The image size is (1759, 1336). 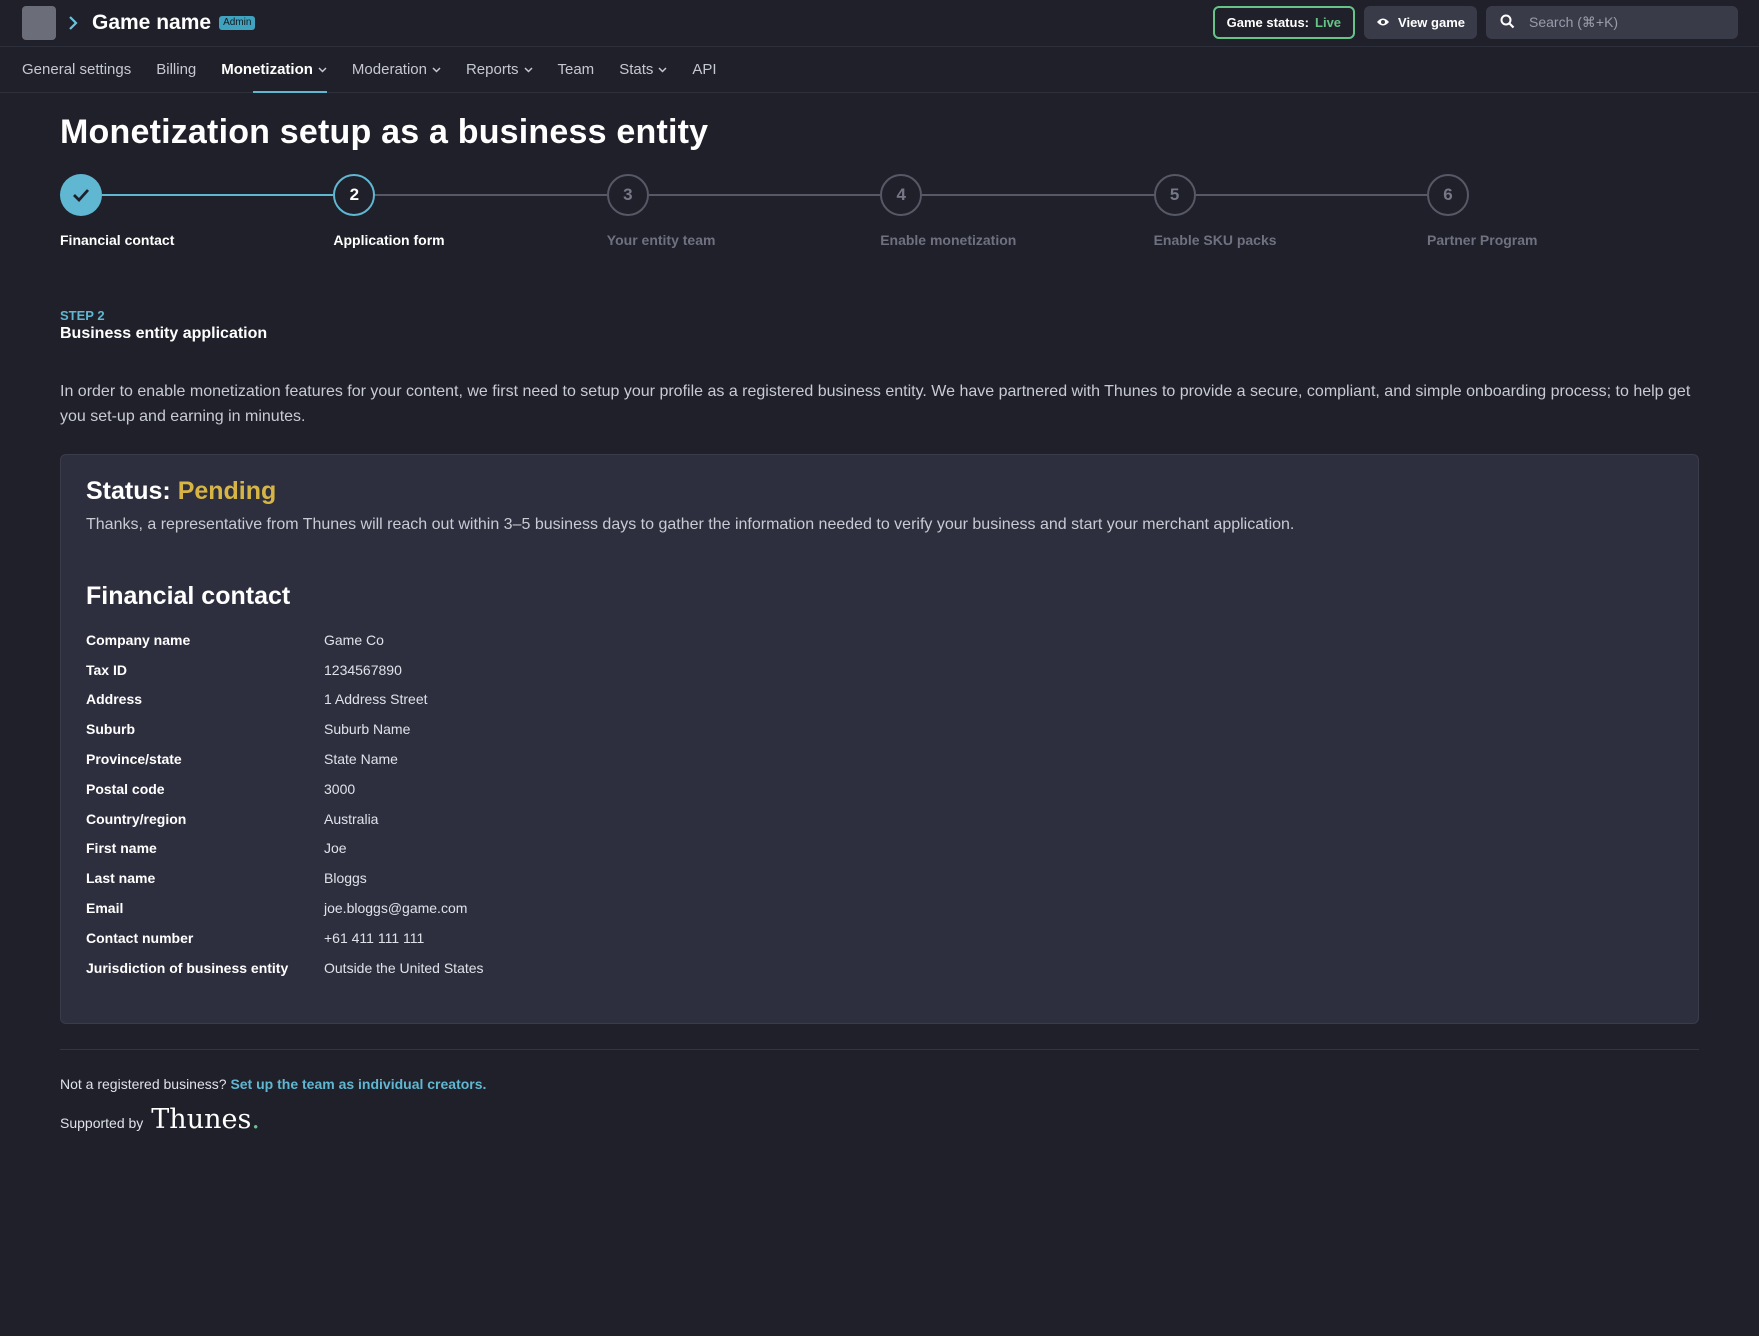 I want to click on field-label: Jurisdiction of business entity, so click(x=187, y=967).